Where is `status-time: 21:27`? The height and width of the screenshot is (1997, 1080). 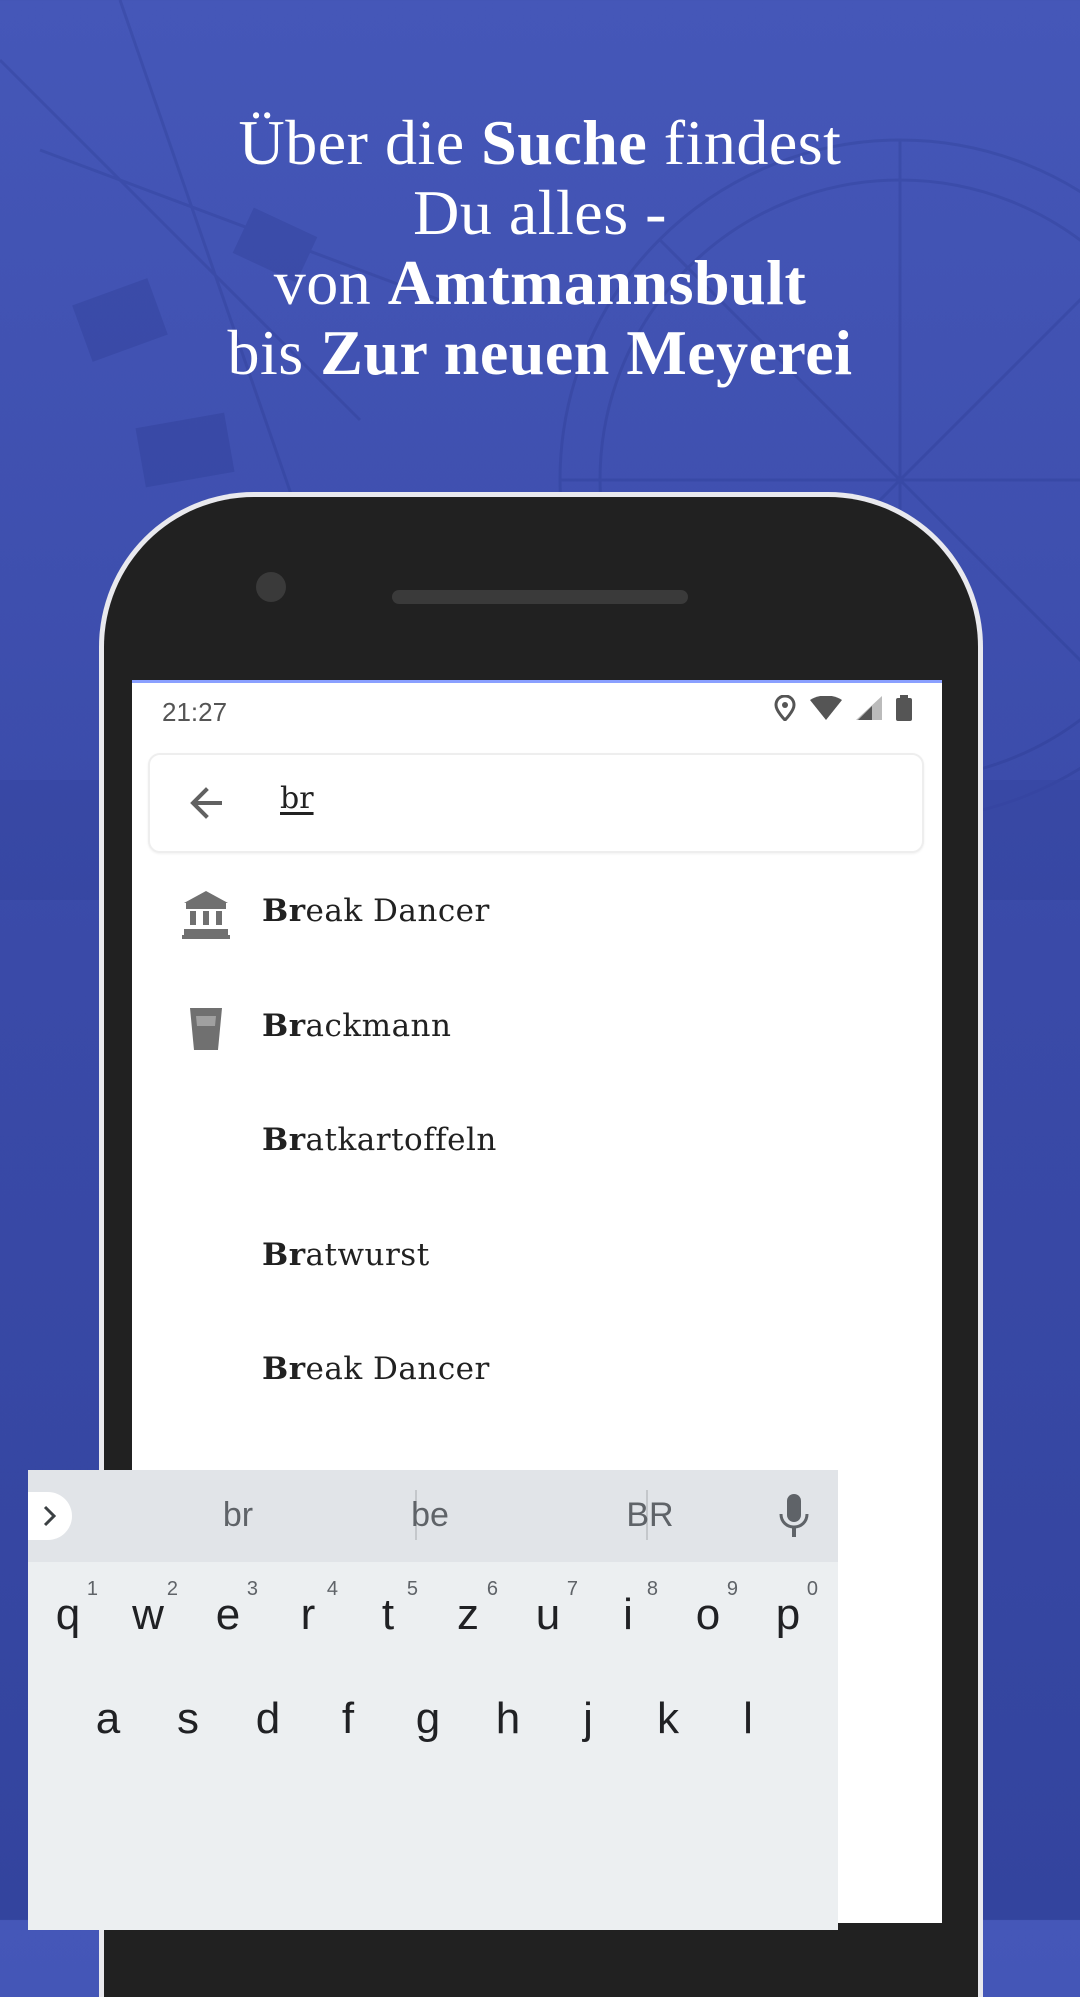
status-time: 21:27 is located at coordinates (195, 712).